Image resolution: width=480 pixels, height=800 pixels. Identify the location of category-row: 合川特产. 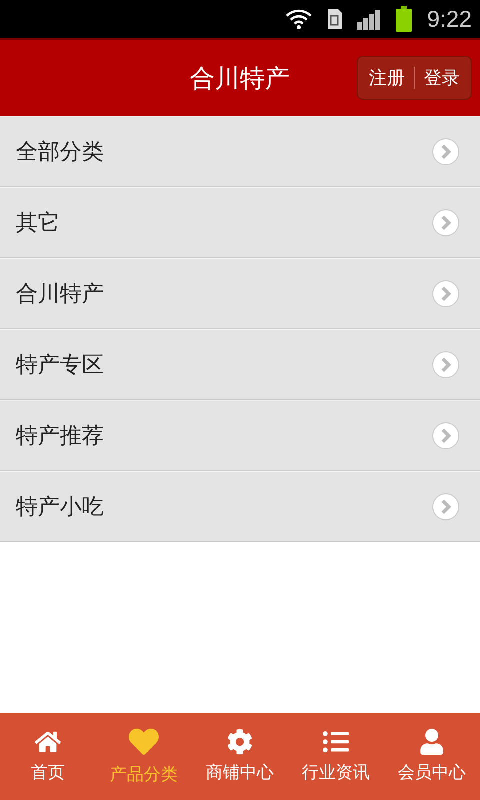
(240, 293).